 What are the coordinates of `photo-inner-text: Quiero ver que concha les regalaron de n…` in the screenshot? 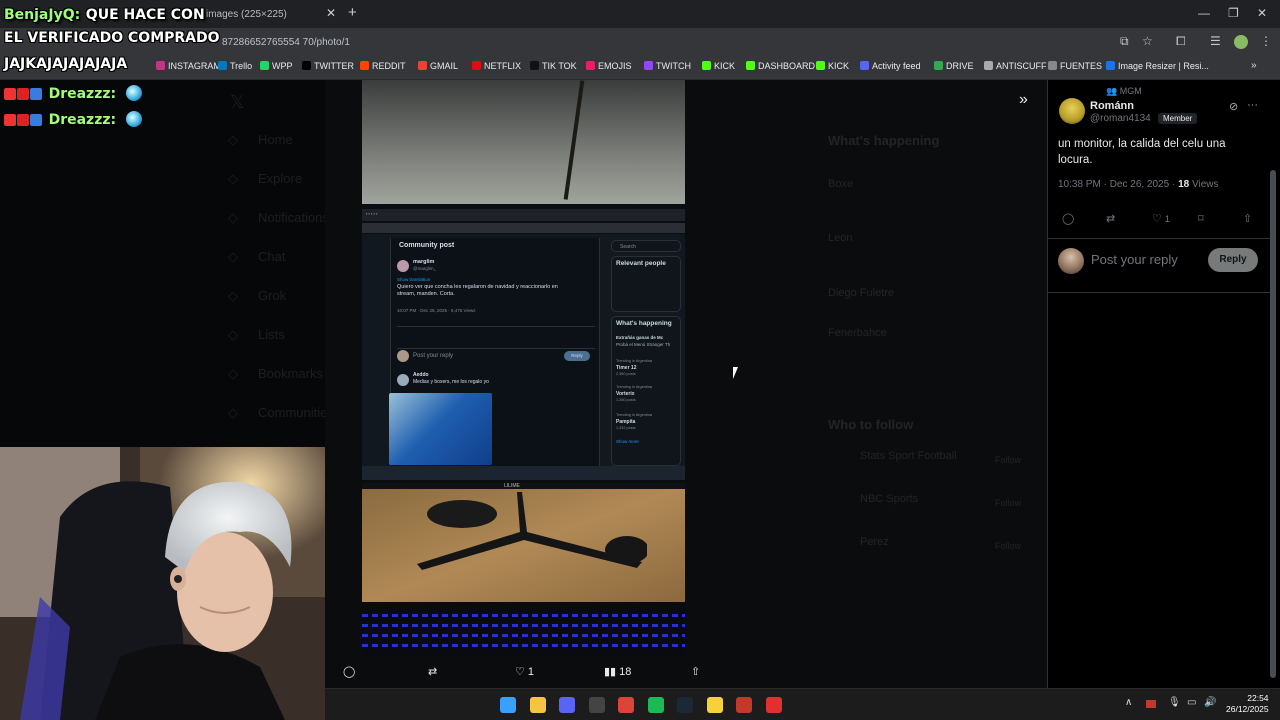 It's located at (477, 290).